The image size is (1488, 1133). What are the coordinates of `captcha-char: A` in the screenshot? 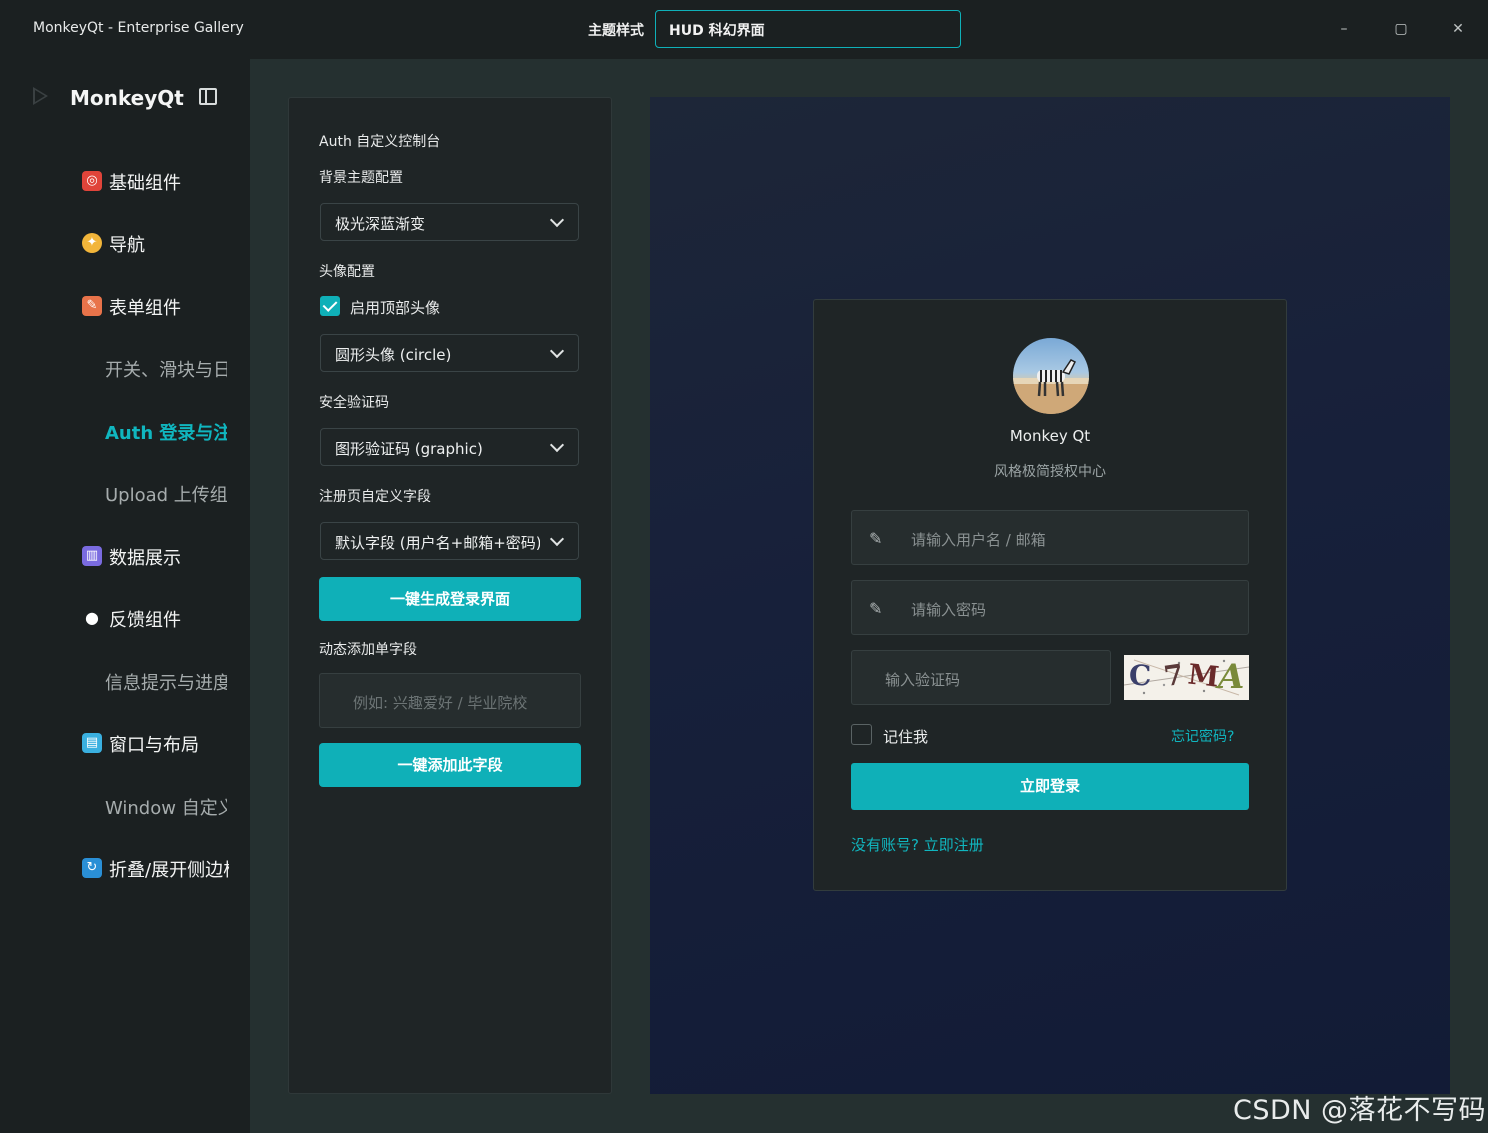 It's located at (1231, 677).